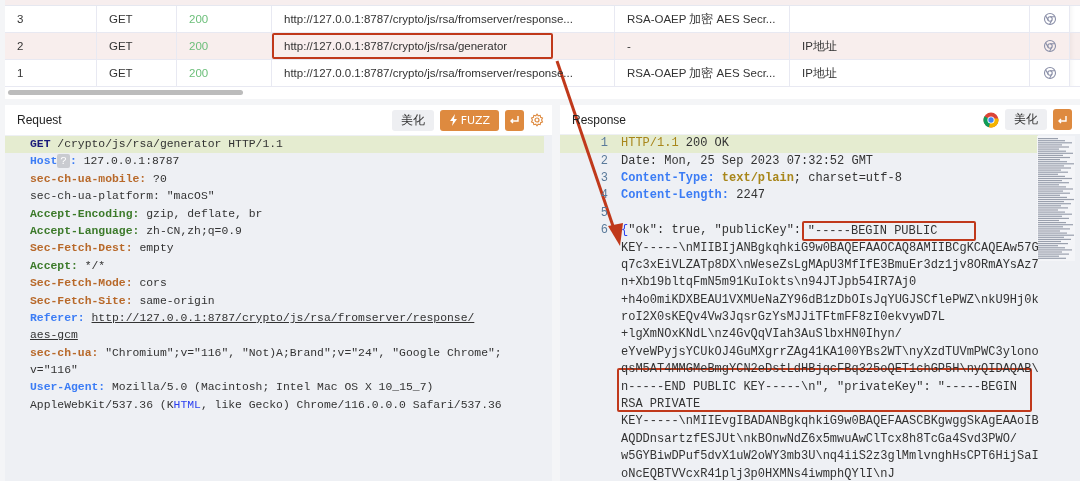 This screenshot has height=481, width=1080. What do you see at coordinates (819, 439) in the screenshot?
I see `code-line: AQDDnsartzfESJUt\nkBOnwNdZ6x5mwuAwClTcx8h8TcGa4Svd3PWO/` at bounding box center [819, 439].